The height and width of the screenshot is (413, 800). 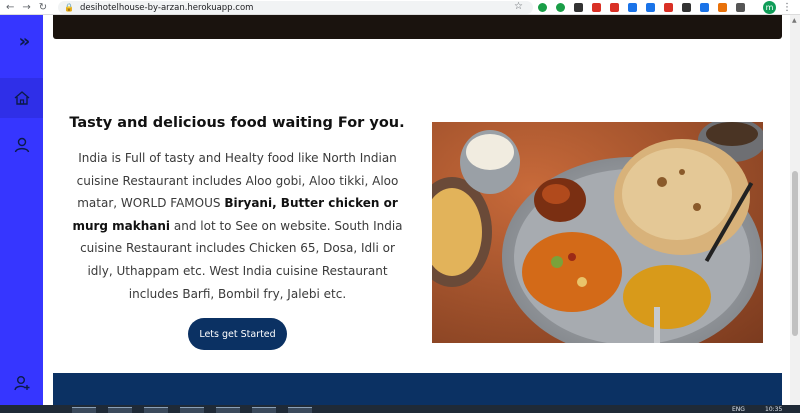 I want to click on lock-icon: 🔒, so click(x=69, y=7).